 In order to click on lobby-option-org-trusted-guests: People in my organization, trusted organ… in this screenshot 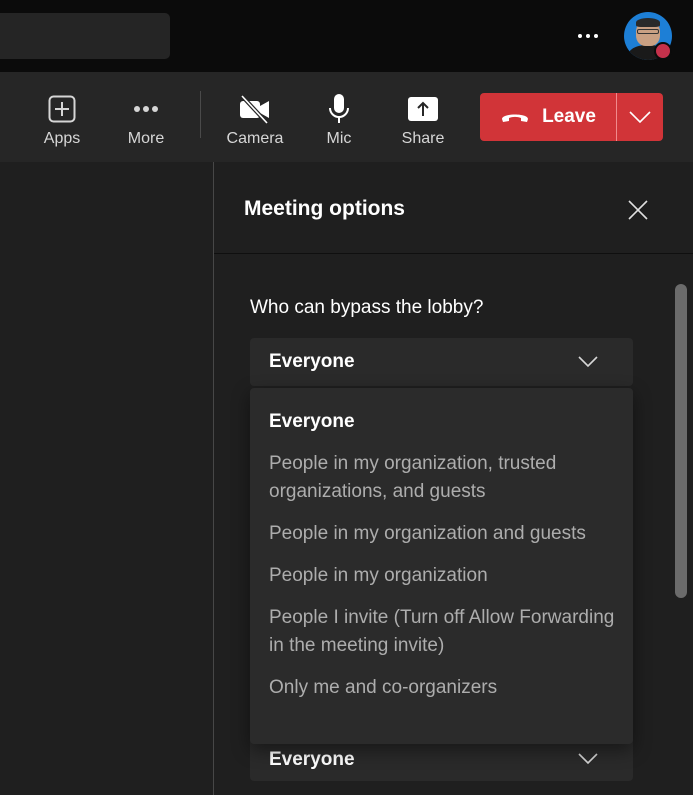, I will do `click(441, 478)`.